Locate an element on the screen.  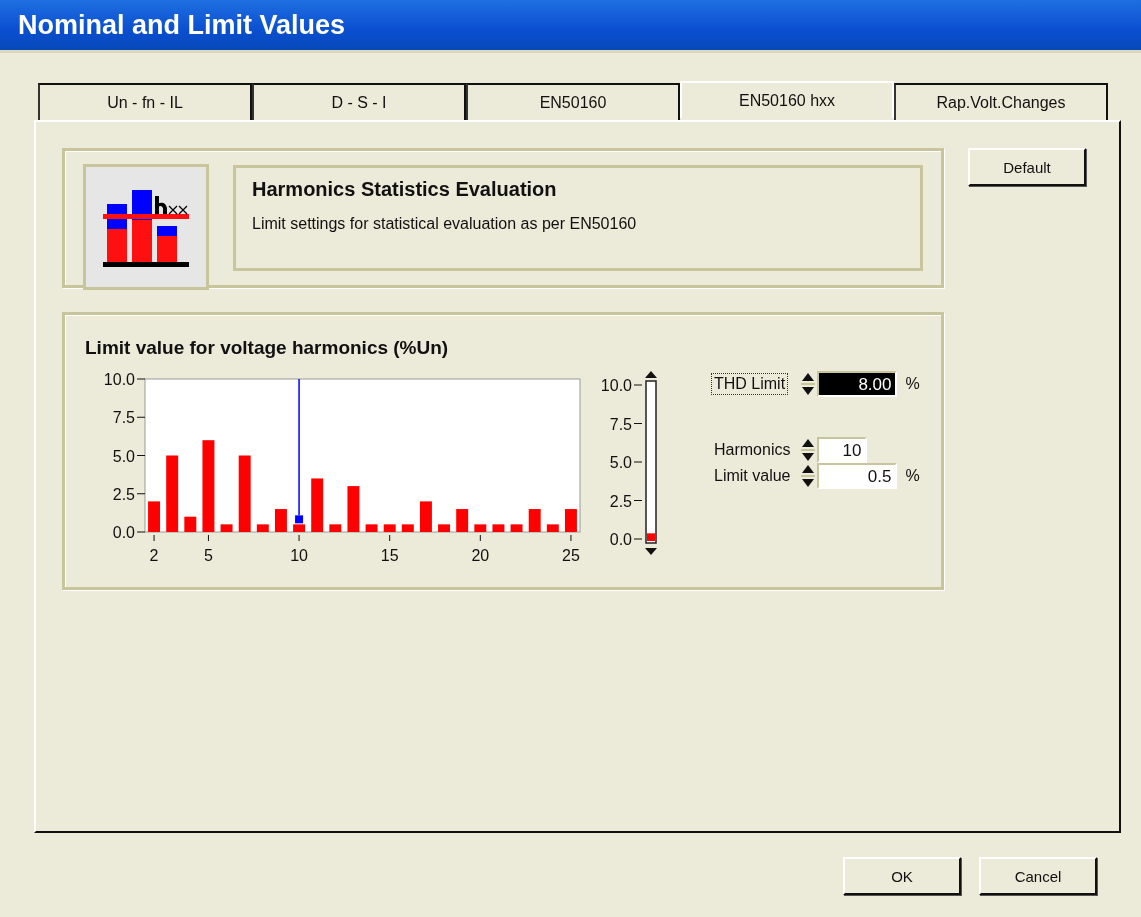
number-field: 0.5 is located at coordinates (857, 476).